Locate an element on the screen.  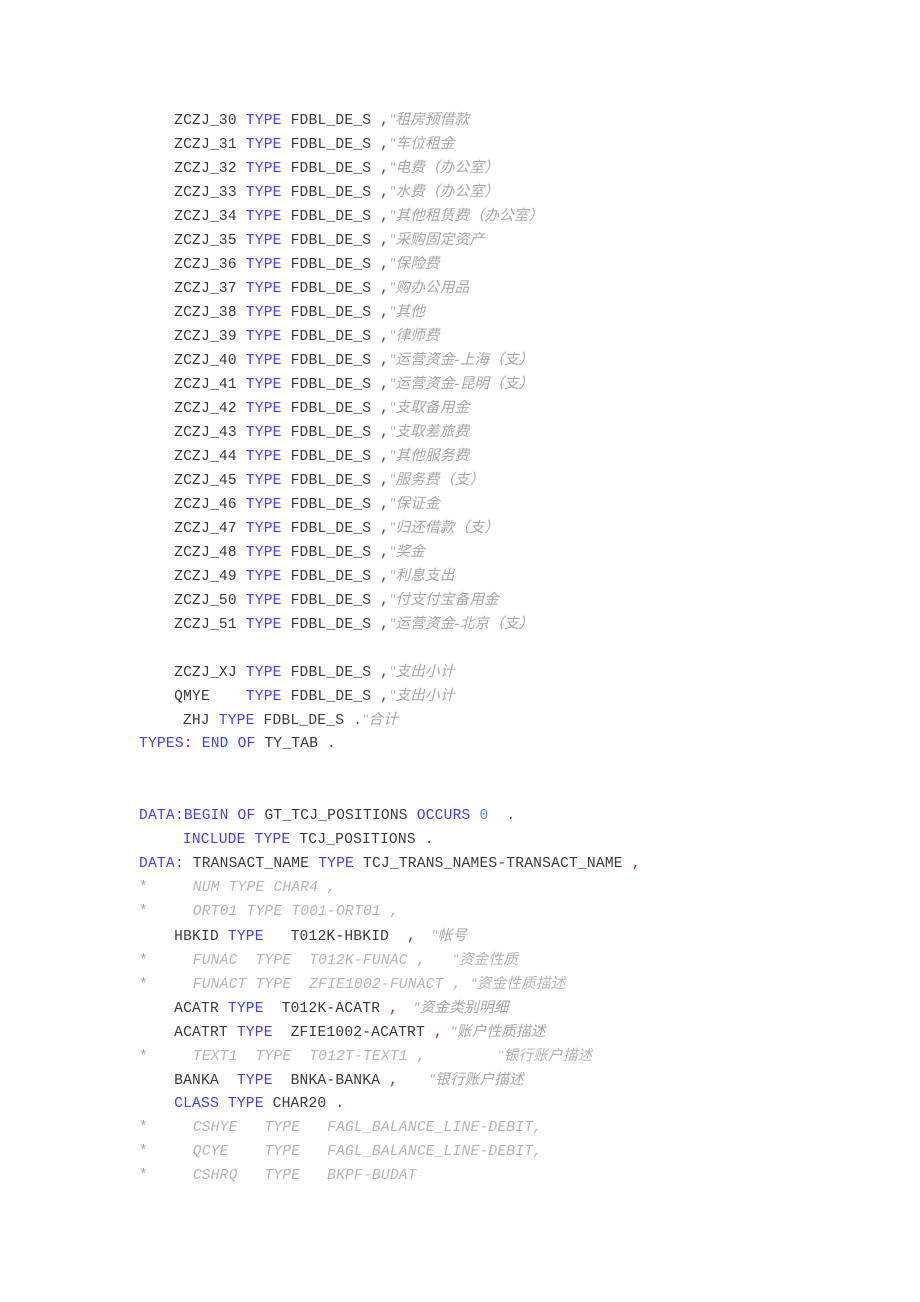
code-token-plain: ZCZJ_49 is located at coordinates (210, 577).